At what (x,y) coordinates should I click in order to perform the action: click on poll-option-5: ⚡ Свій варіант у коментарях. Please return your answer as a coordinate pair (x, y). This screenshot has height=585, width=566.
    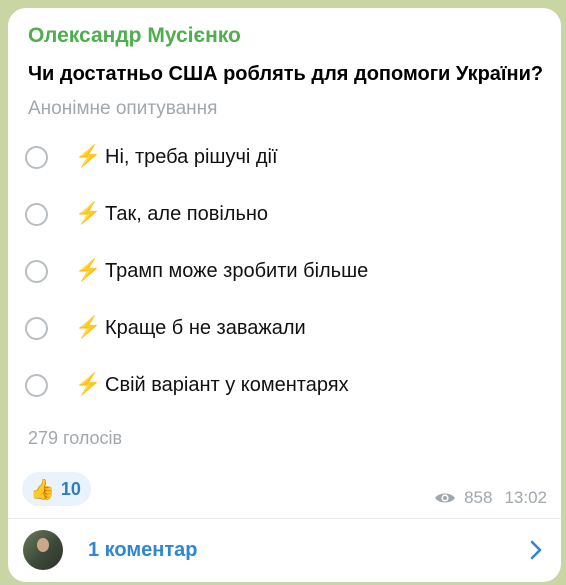
    Looking at the image, I should click on (187, 385).